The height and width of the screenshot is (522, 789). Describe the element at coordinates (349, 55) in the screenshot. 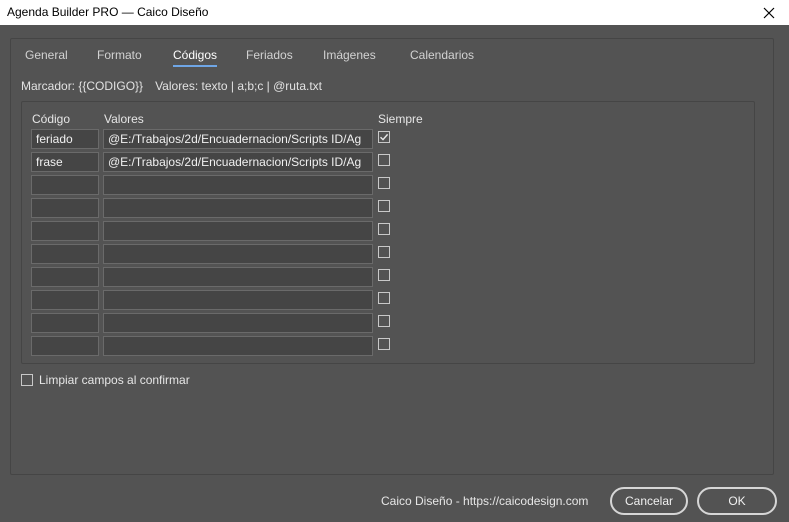

I see `tab-imagenes: Imágenes` at that location.